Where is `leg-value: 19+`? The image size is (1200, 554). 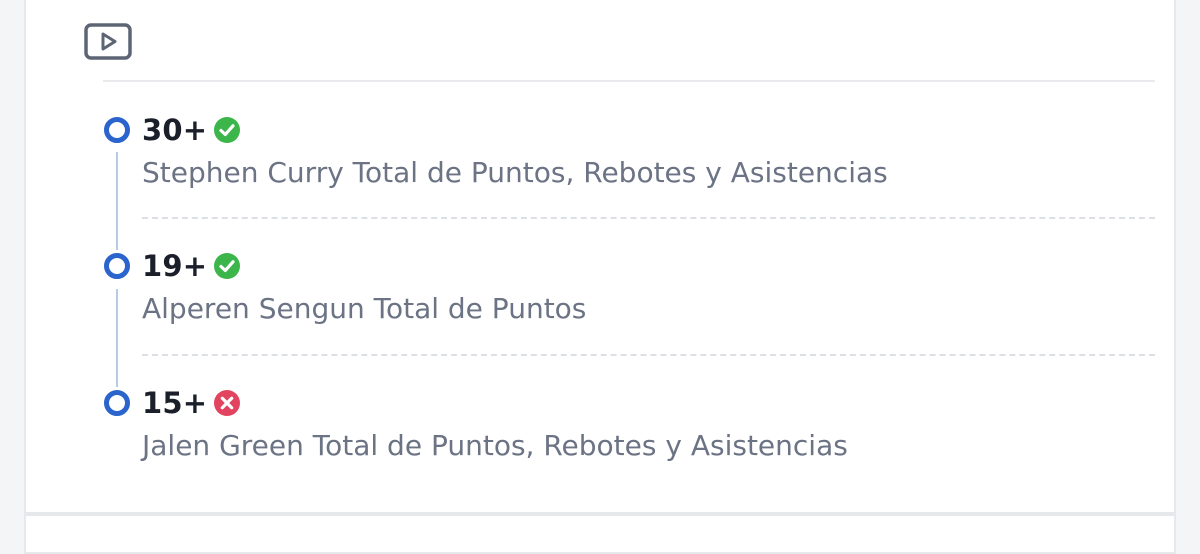
leg-value: 19+ is located at coordinates (175, 266).